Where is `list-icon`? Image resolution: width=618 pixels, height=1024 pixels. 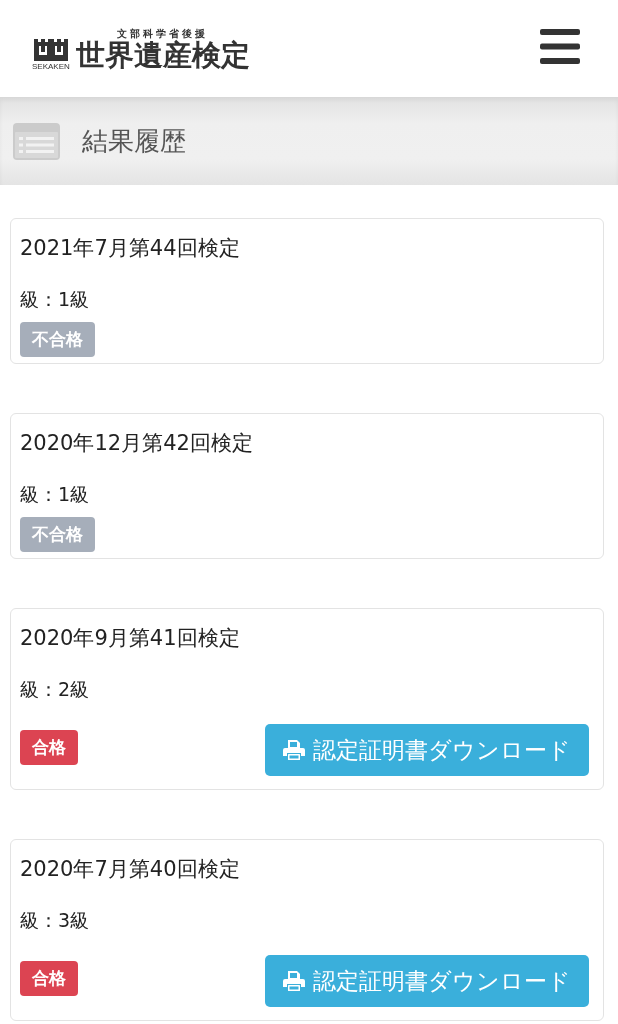 list-icon is located at coordinates (36, 141).